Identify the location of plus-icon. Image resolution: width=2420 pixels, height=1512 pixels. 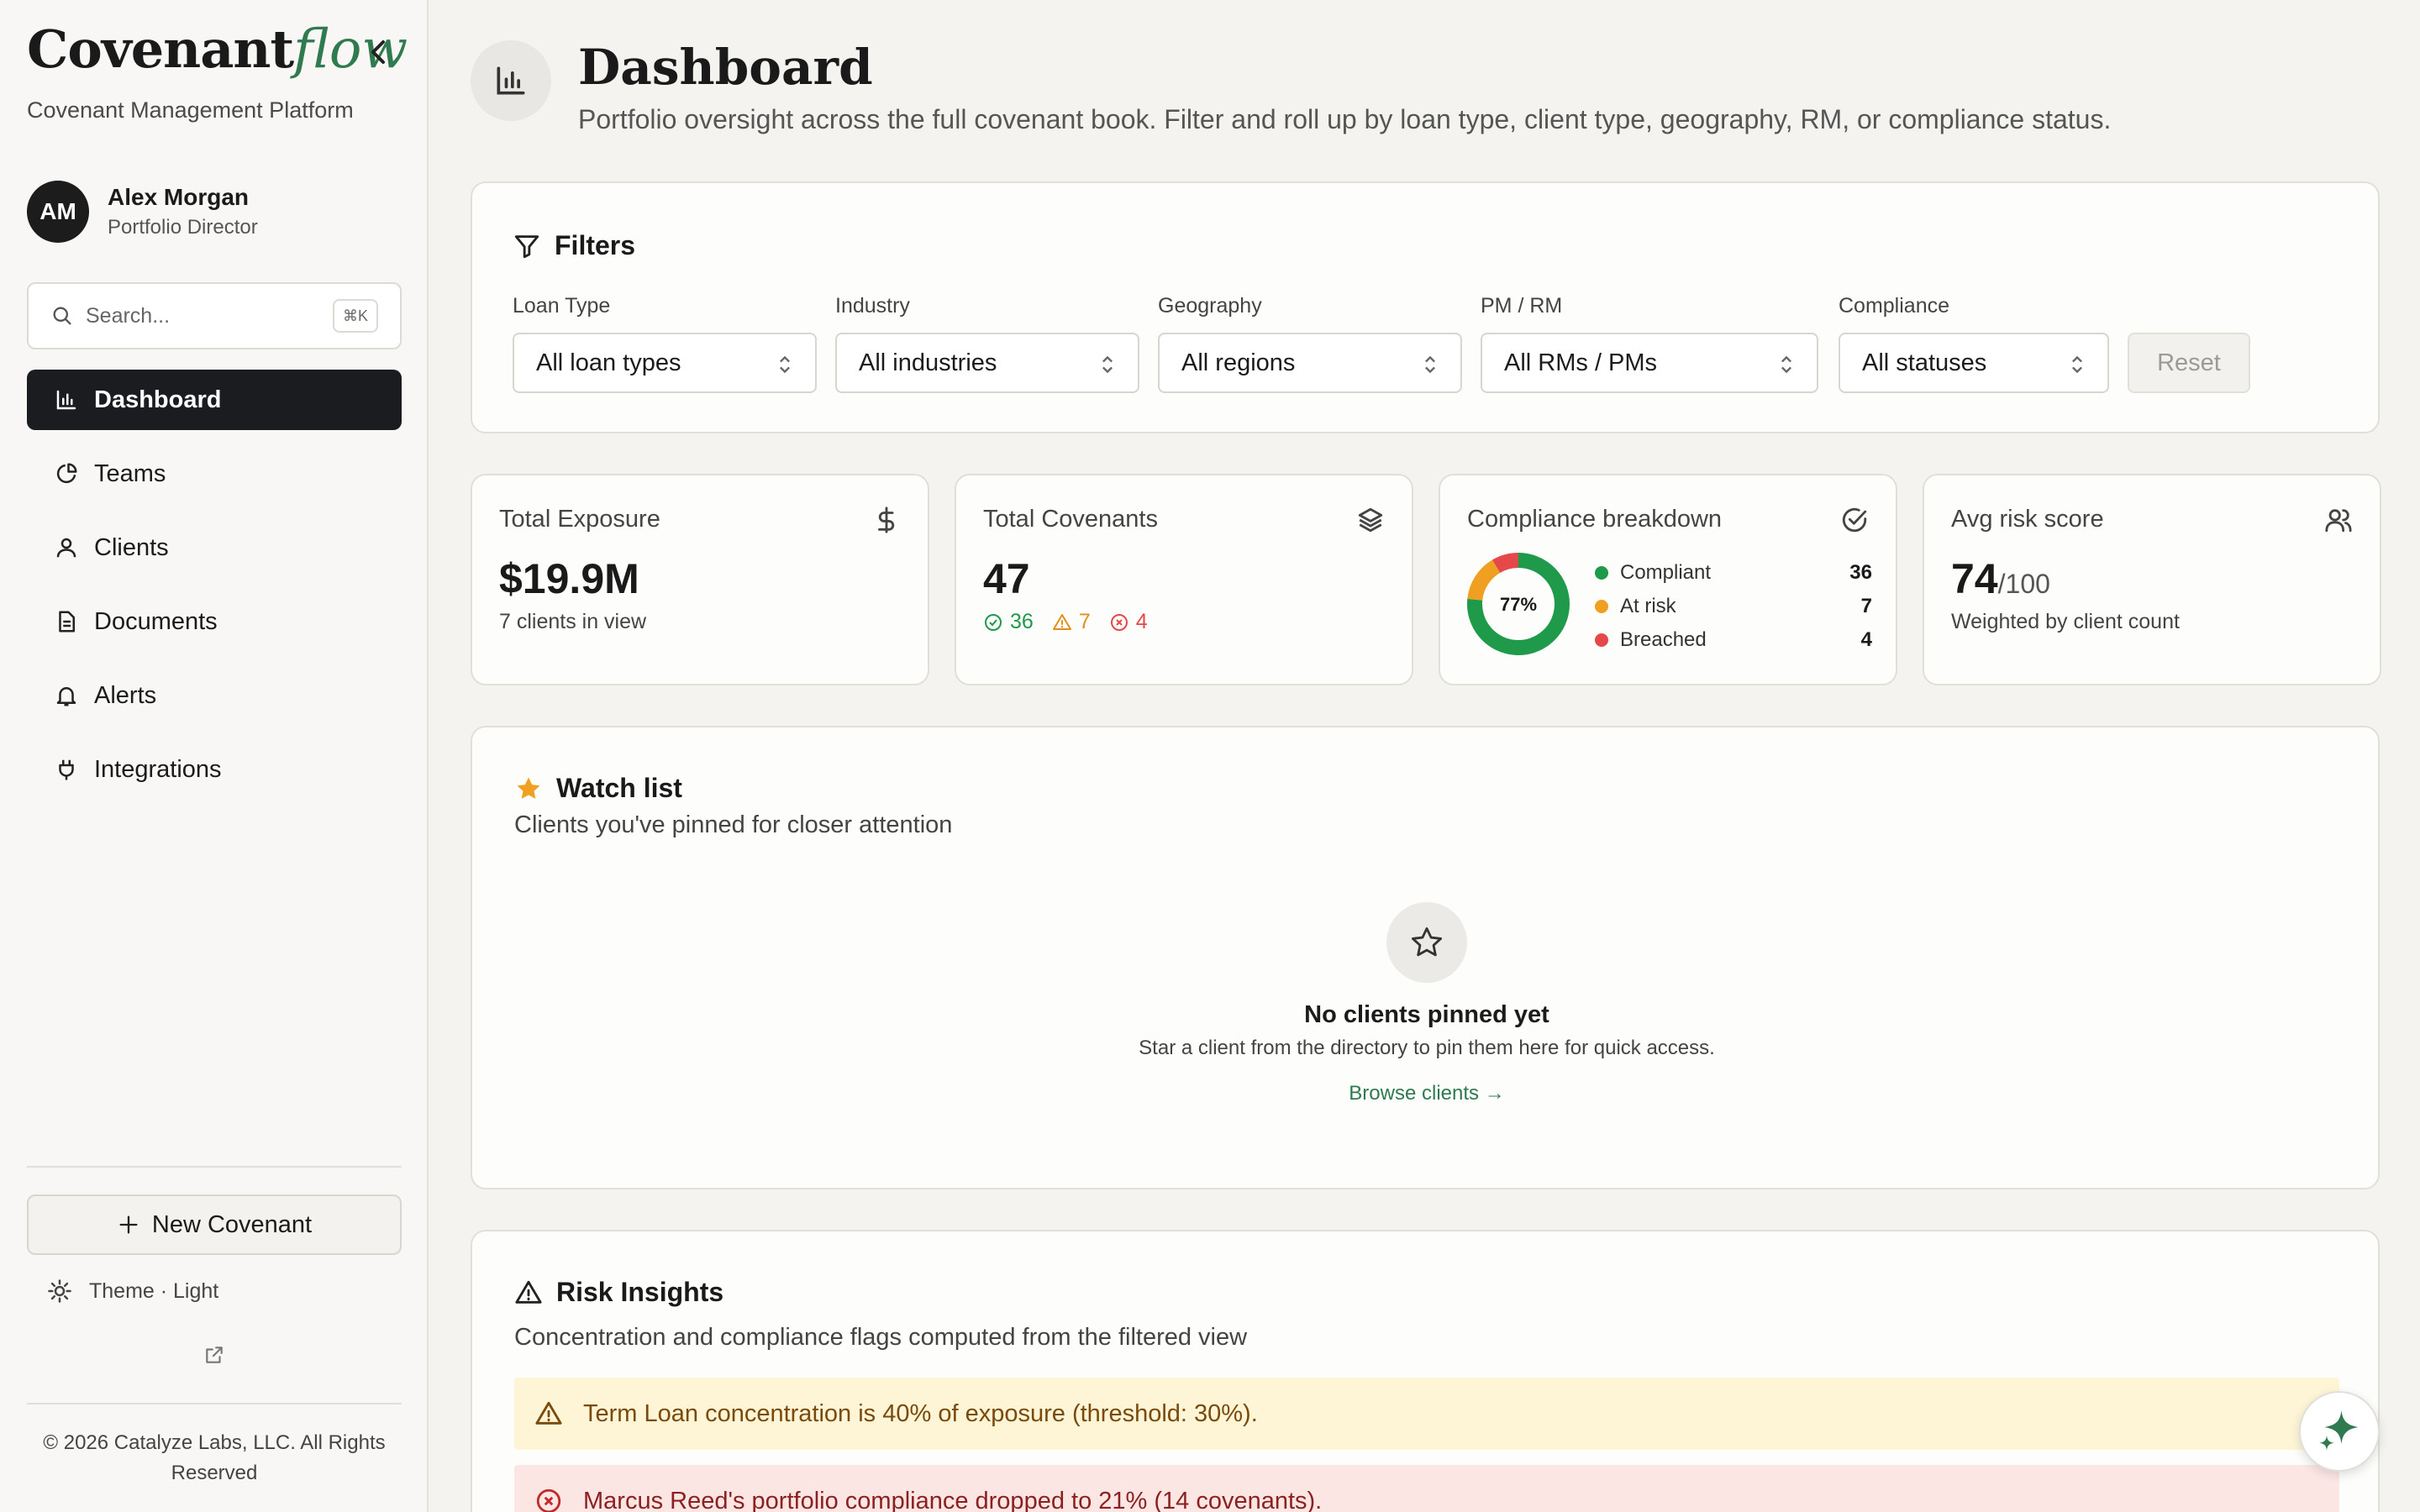
(128, 1224).